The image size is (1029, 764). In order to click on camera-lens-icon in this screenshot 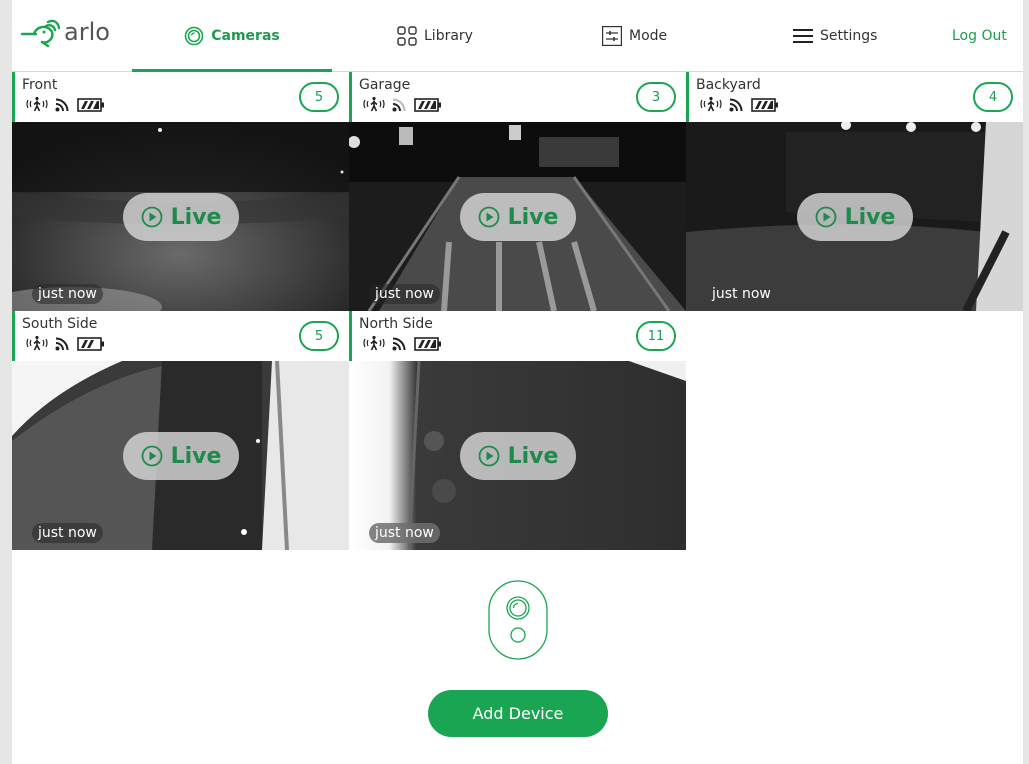, I will do `click(194, 36)`.